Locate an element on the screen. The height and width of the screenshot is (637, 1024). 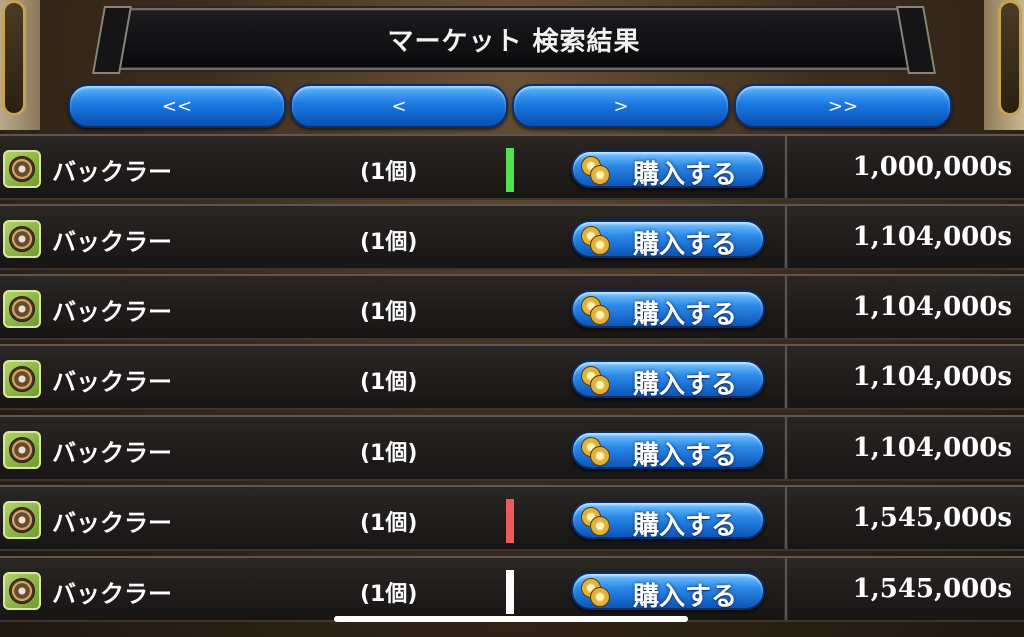
title-bar: マーケット 検索結果 is located at coordinates (514, 39).